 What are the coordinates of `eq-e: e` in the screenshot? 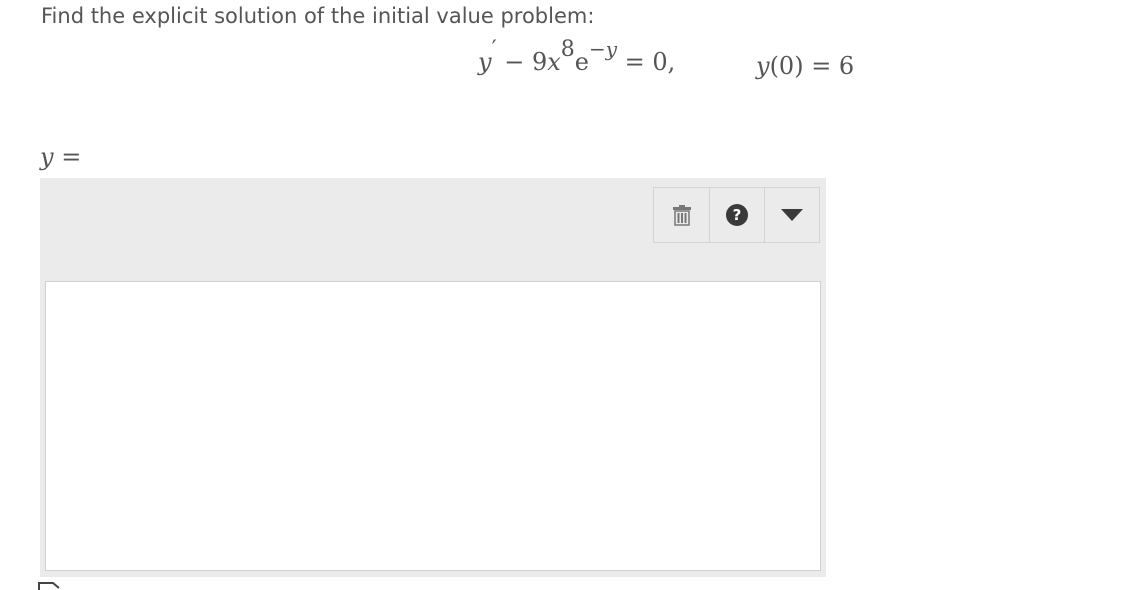 It's located at (581, 62).